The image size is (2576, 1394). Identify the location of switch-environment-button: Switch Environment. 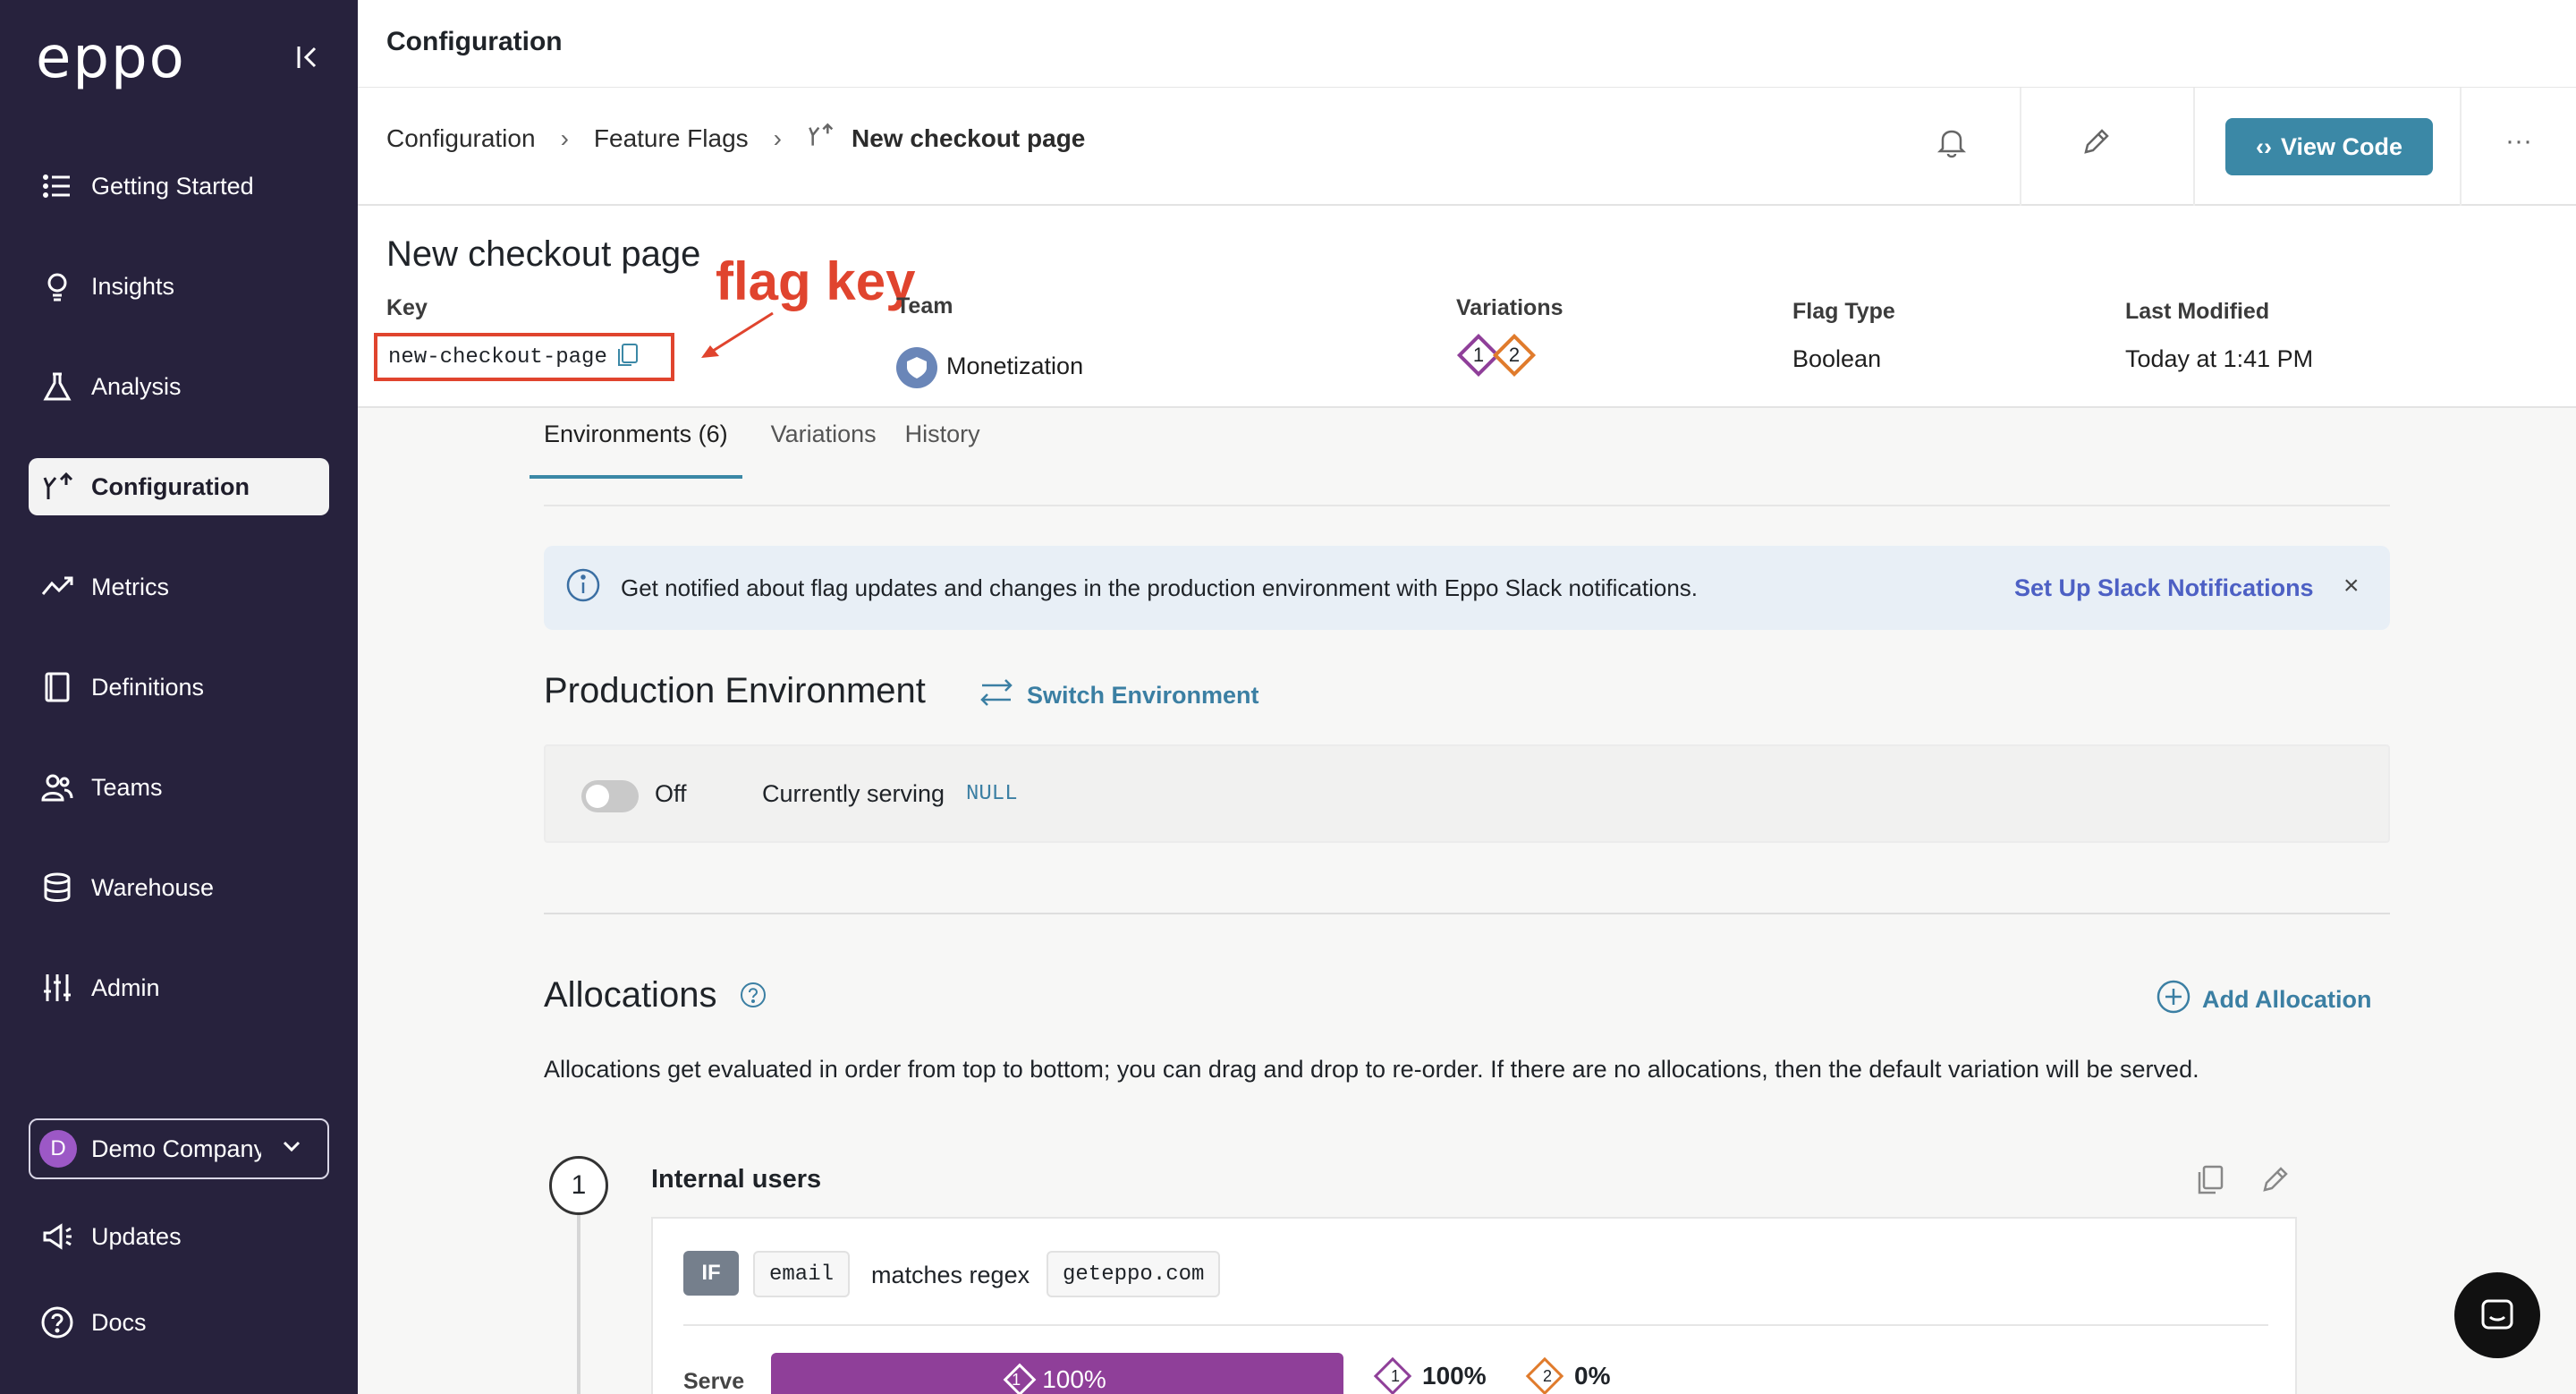
(1119, 695).